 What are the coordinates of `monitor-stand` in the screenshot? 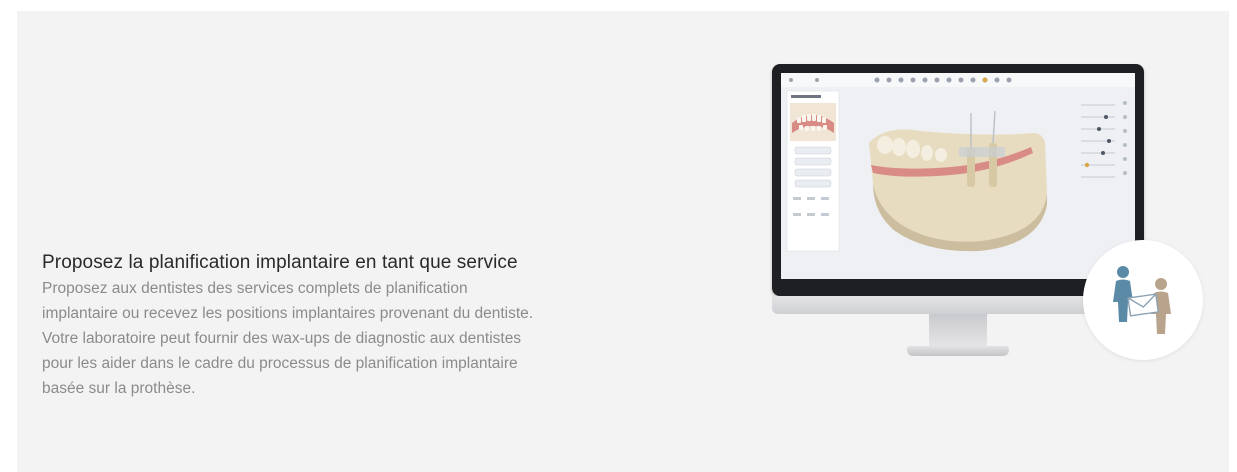 It's located at (958, 331).